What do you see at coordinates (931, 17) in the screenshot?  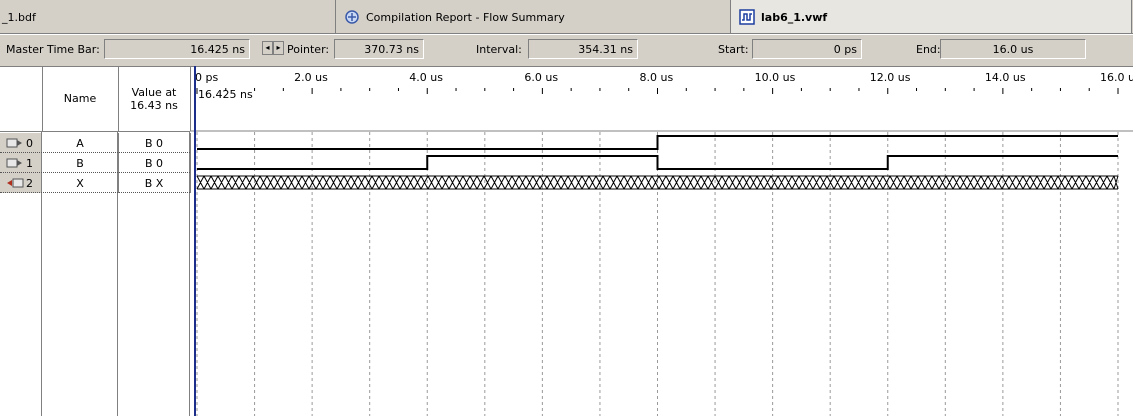 I see `tab-lab6-vwf: lab6_1.vwf` at bounding box center [931, 17].